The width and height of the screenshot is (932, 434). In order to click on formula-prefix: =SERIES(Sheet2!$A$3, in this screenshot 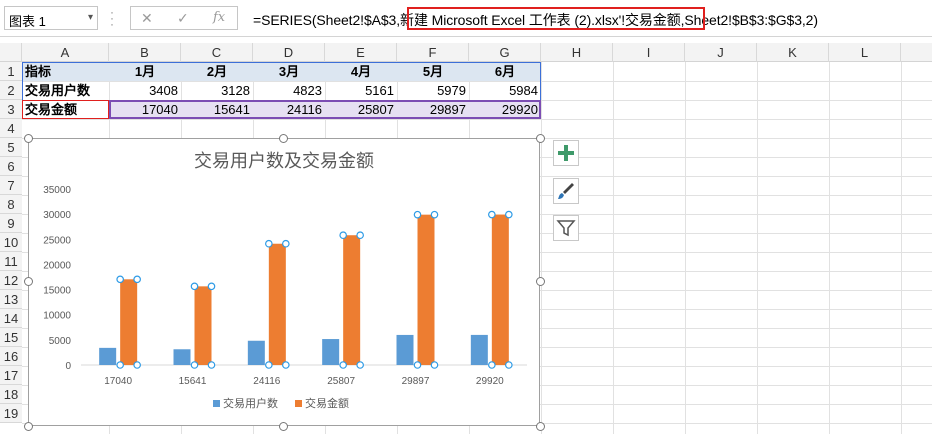, I will do `click(327, 20)`.